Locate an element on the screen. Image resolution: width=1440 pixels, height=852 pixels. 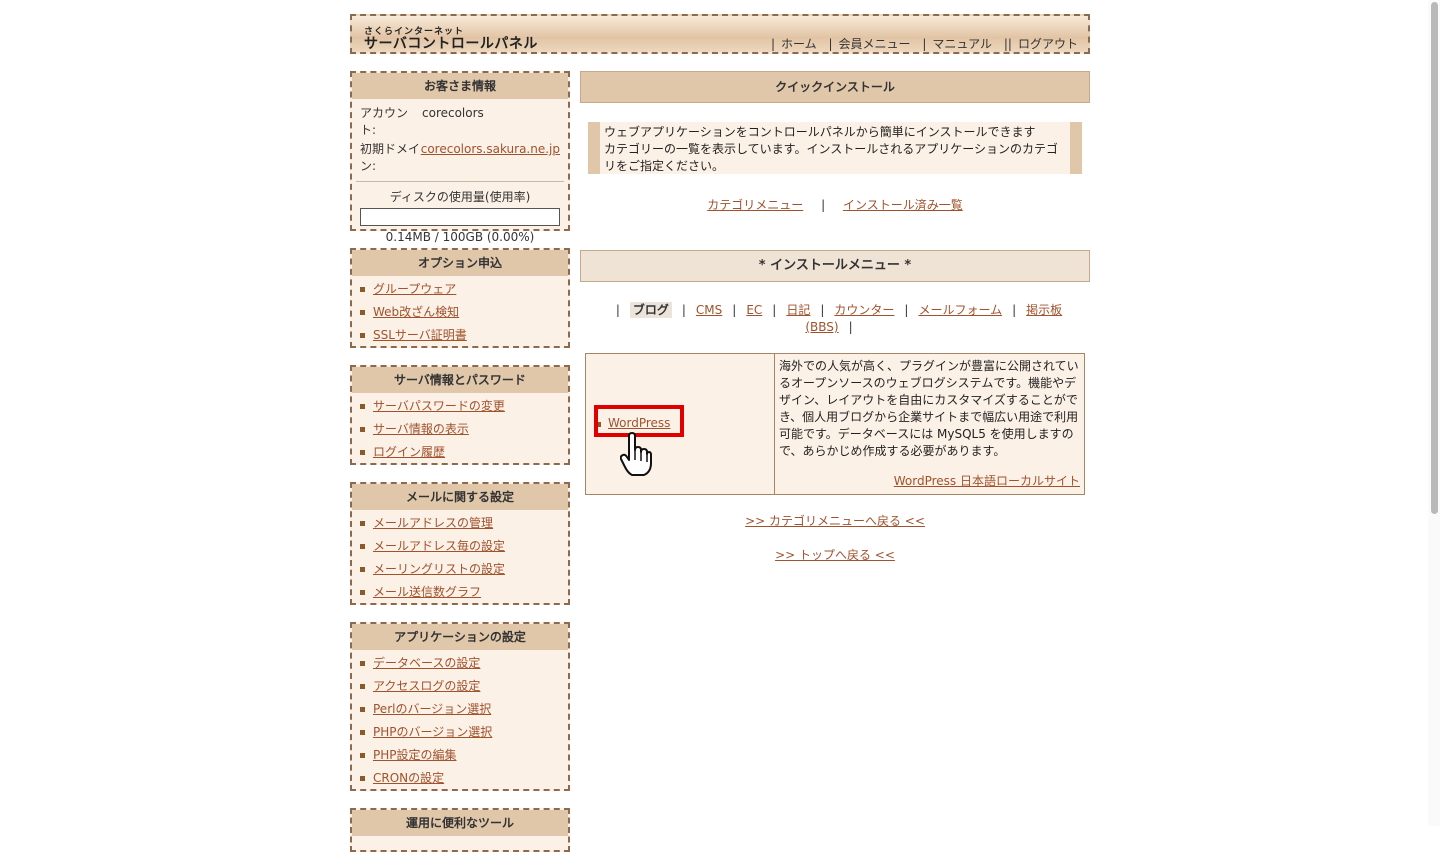
back-to-category-link: >> カテゴリメニューへ戻る << is located at coordinates (835, 521).